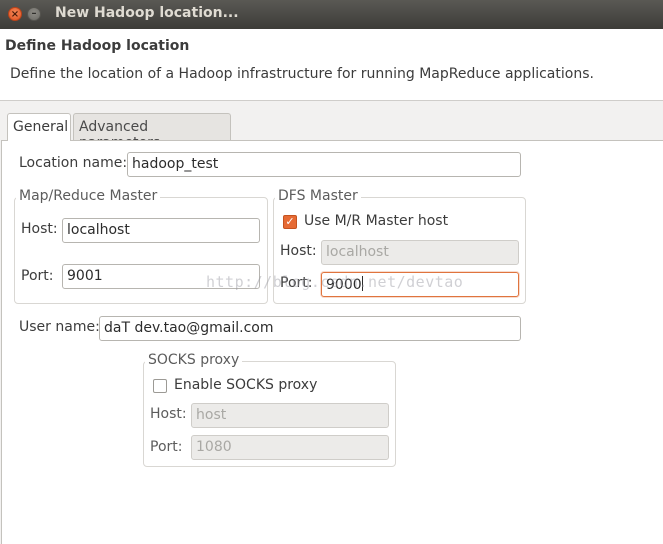 Image resolution: width=663 pixels, height=544 pixels. Describe the element at coordinates (376, 221) in the screenshot. I see `use-mr-host-label: Use M/R Master host` at that location.